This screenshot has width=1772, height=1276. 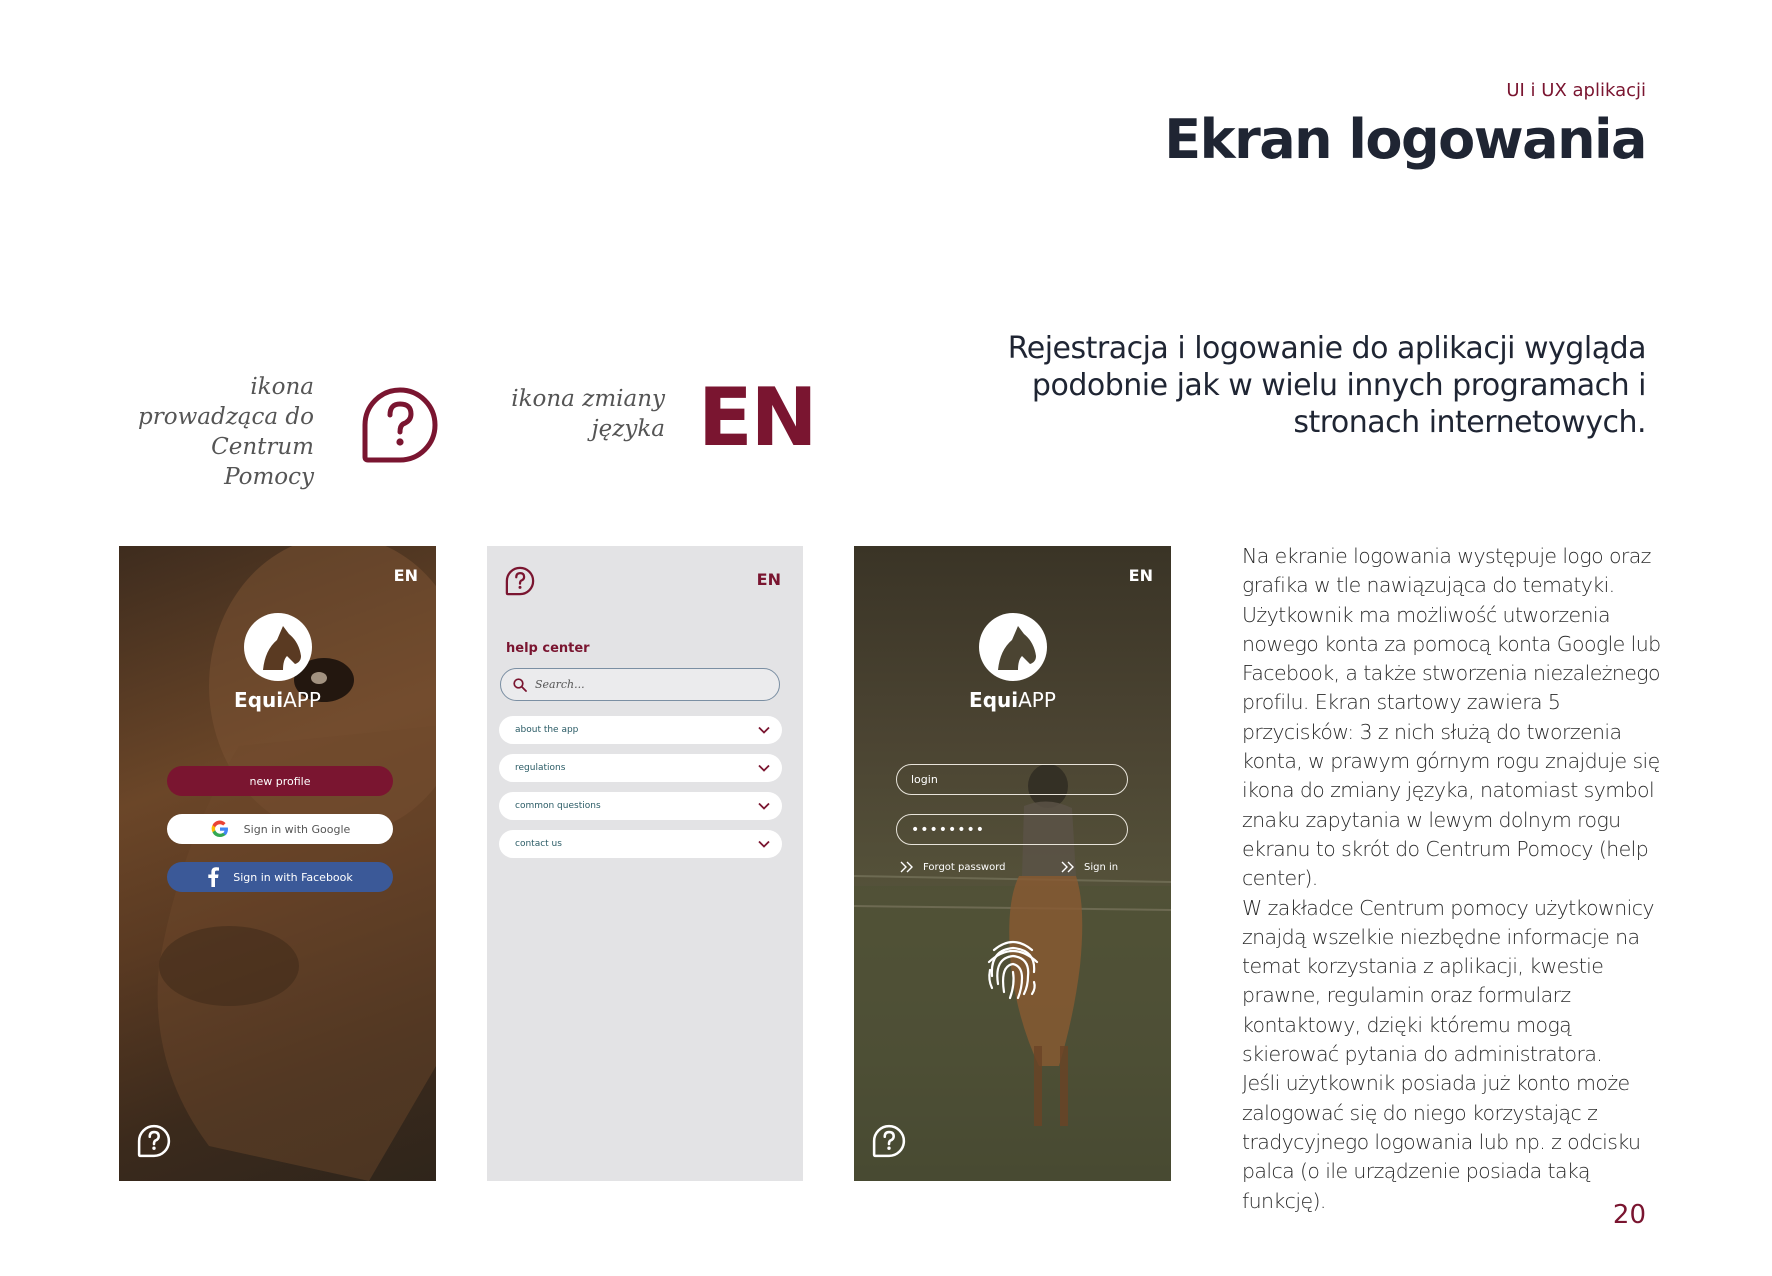 What do you see at coordinates (948, 829) in the screenshot?
I see `password-mask: ••••••••` at bounding box center [948, 829].